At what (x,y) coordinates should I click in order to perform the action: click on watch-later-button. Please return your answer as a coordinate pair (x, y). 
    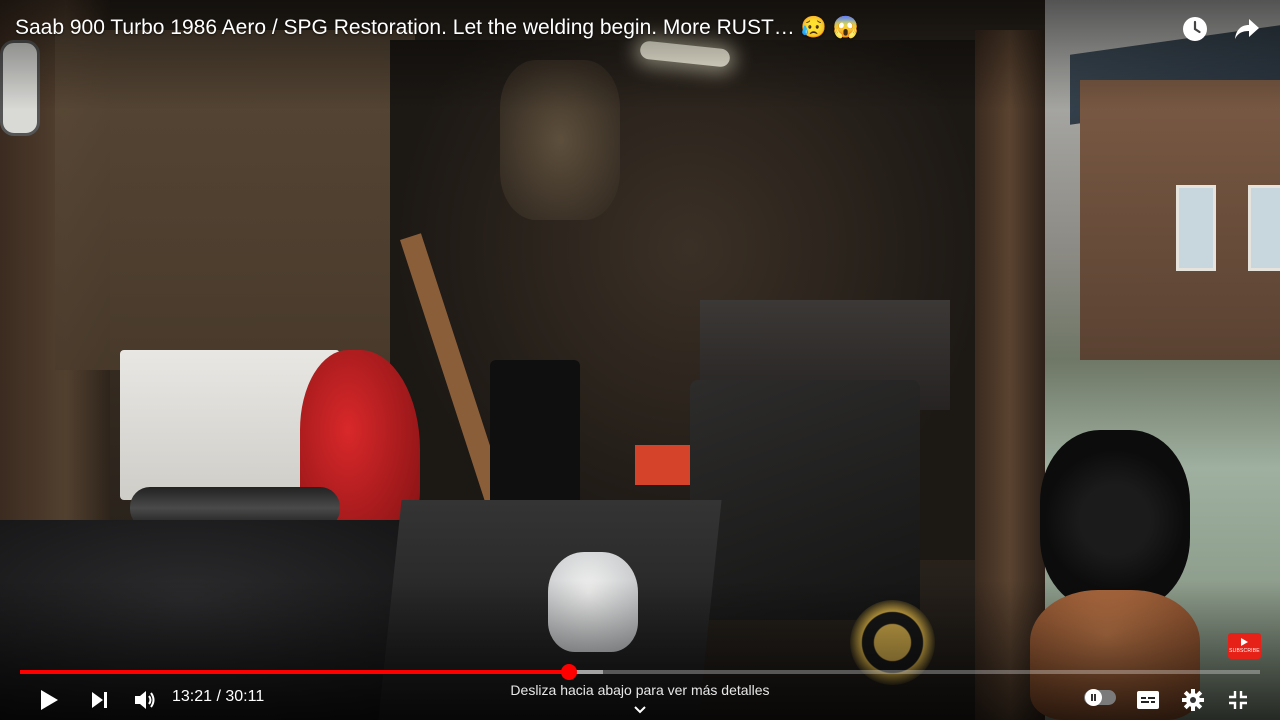
    Looking at the image, I should click on (1195, 29).